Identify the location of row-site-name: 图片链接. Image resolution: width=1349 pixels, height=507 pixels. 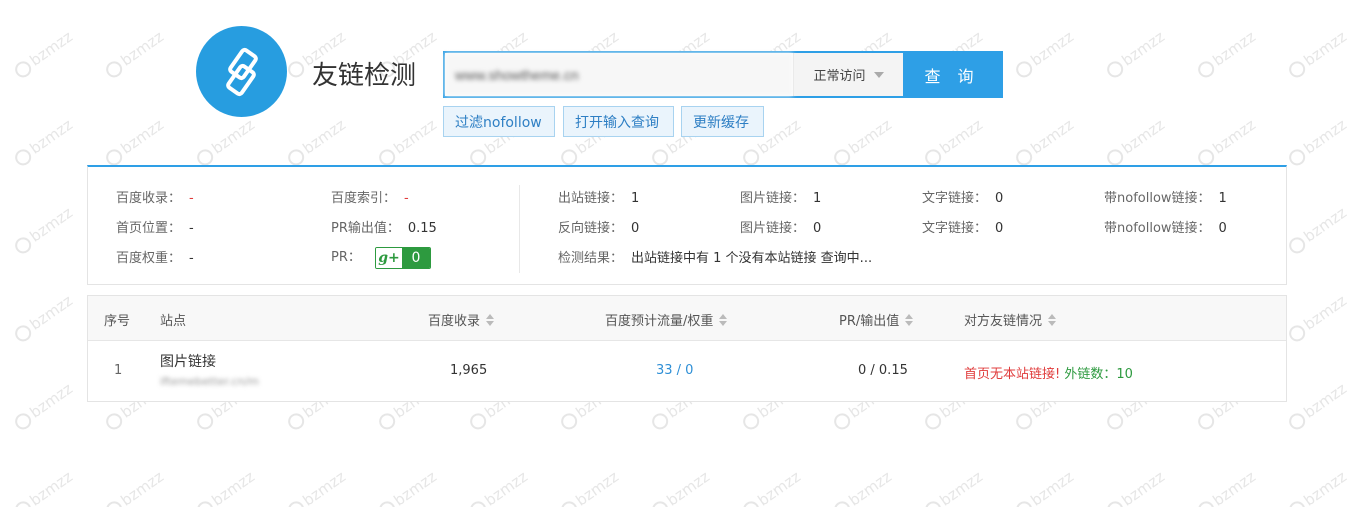
(188, 361).